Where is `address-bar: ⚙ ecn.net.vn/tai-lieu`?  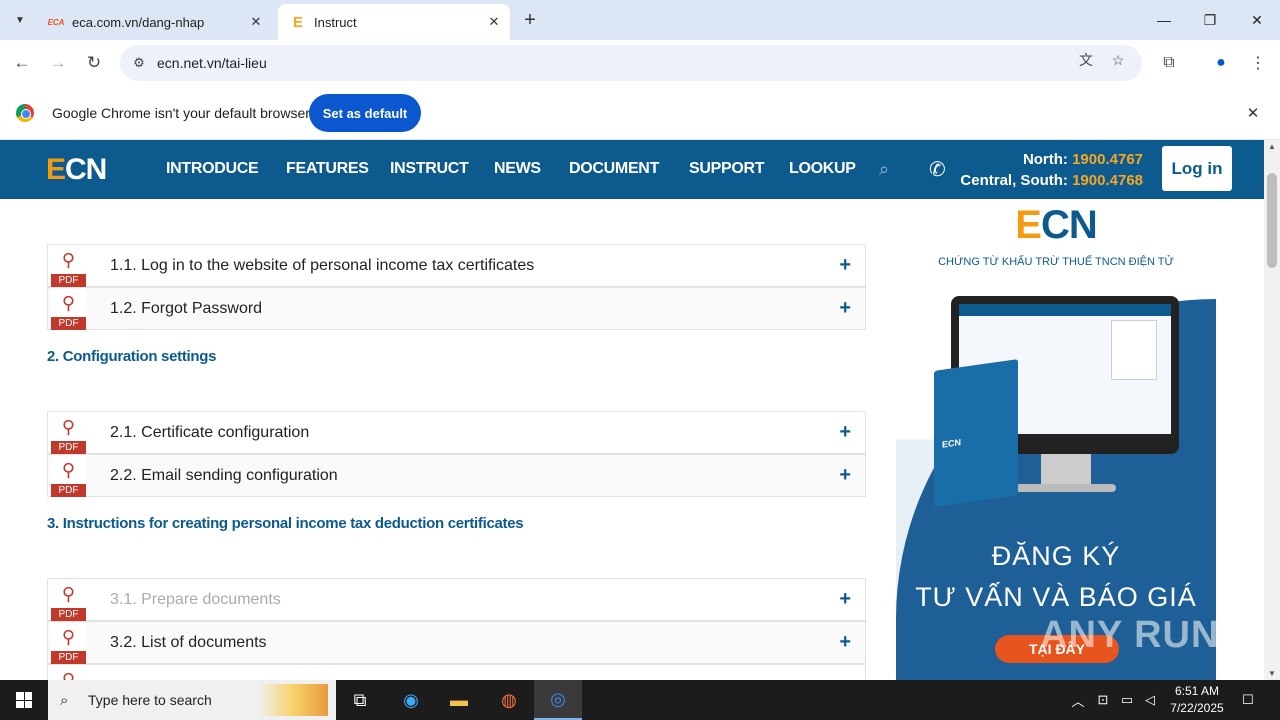
address-bar: ⚙ ecn.net.vn/tai-lieu is located at coordinates (631, 63).